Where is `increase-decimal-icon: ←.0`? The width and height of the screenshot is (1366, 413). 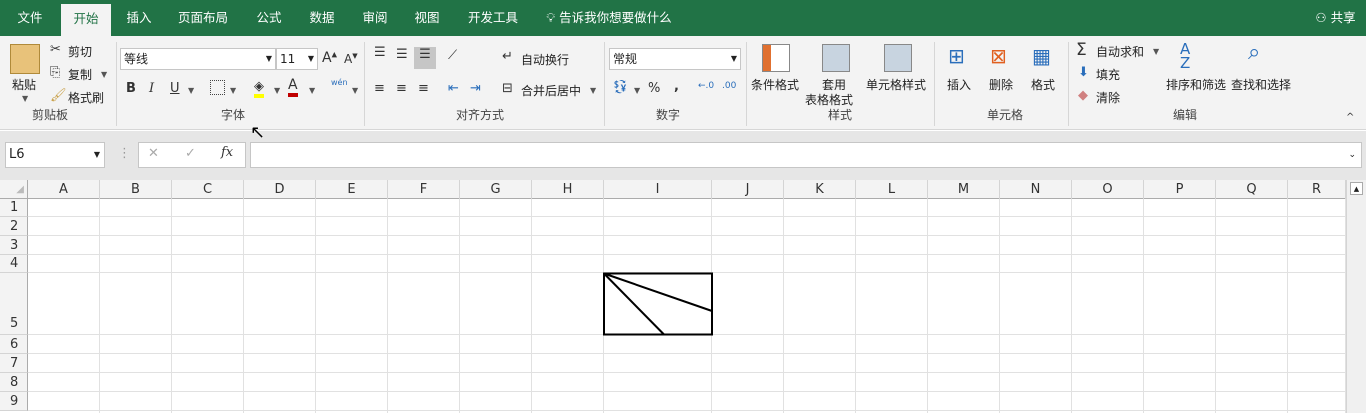
increase-decimal-icon: ←.0 is located at coordinates (706, 86).